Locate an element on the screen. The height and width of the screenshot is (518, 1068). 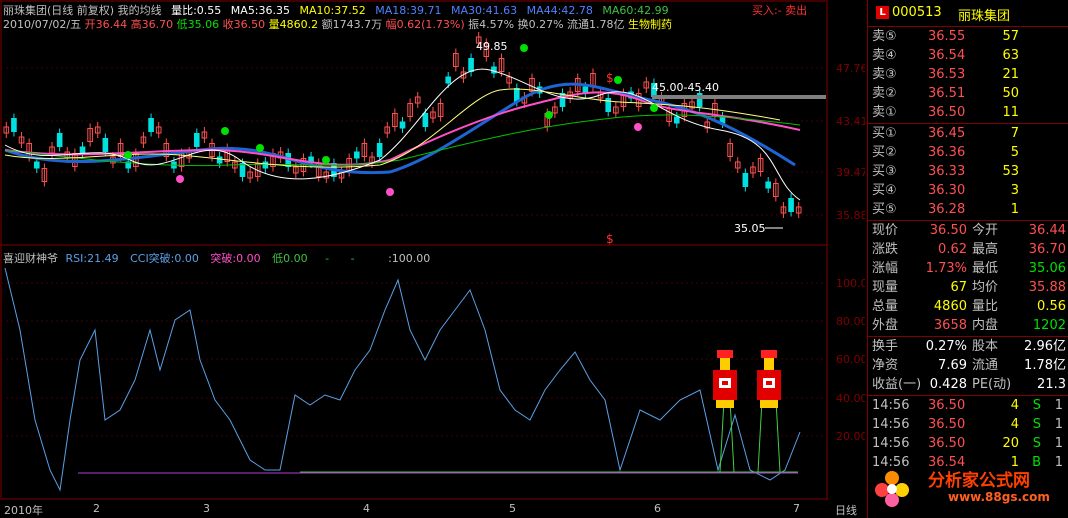
indicator-axis-label: 20.00 is located at coordinates (850, 436).